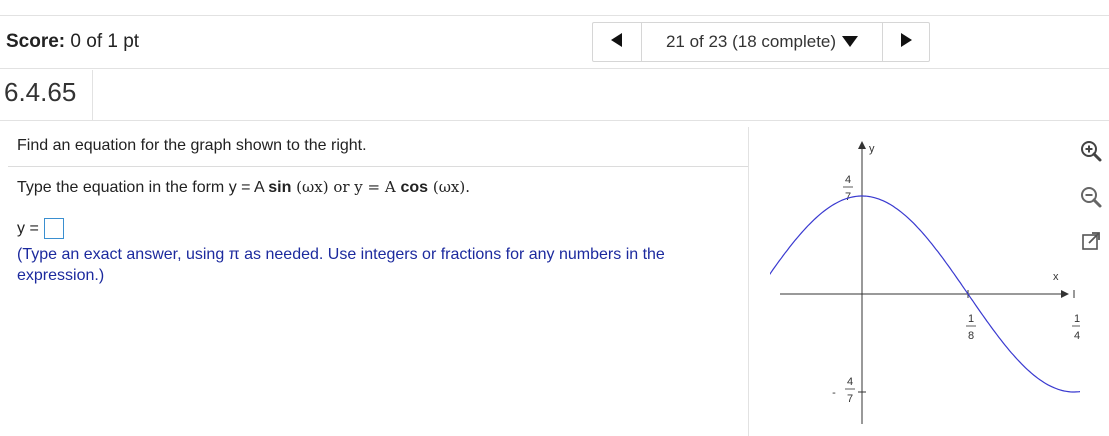  I want to click on zoom-in-icon, so click(1091, 153).